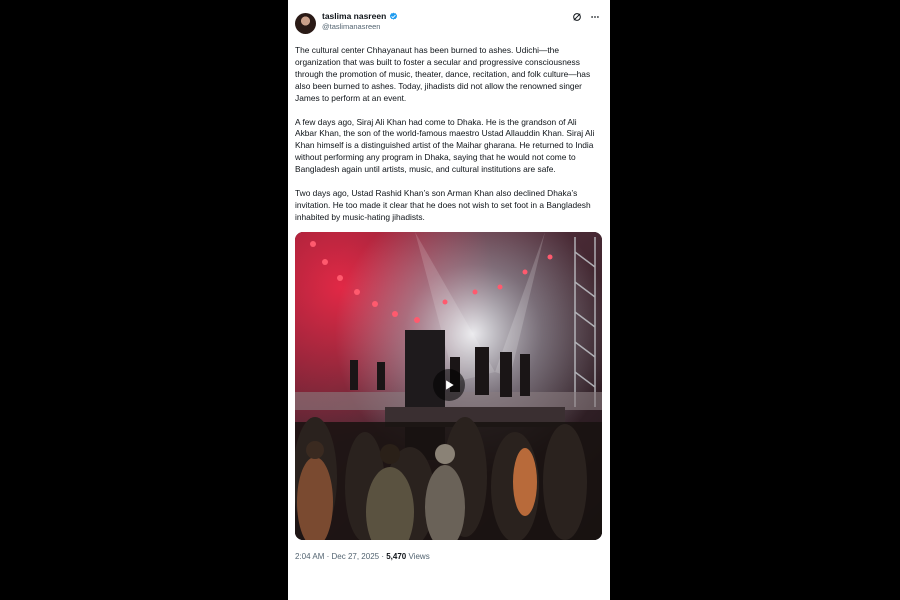  Describe the element at coordinates (419, 556) in the screenshot. I see `views-label: Views` at that location.